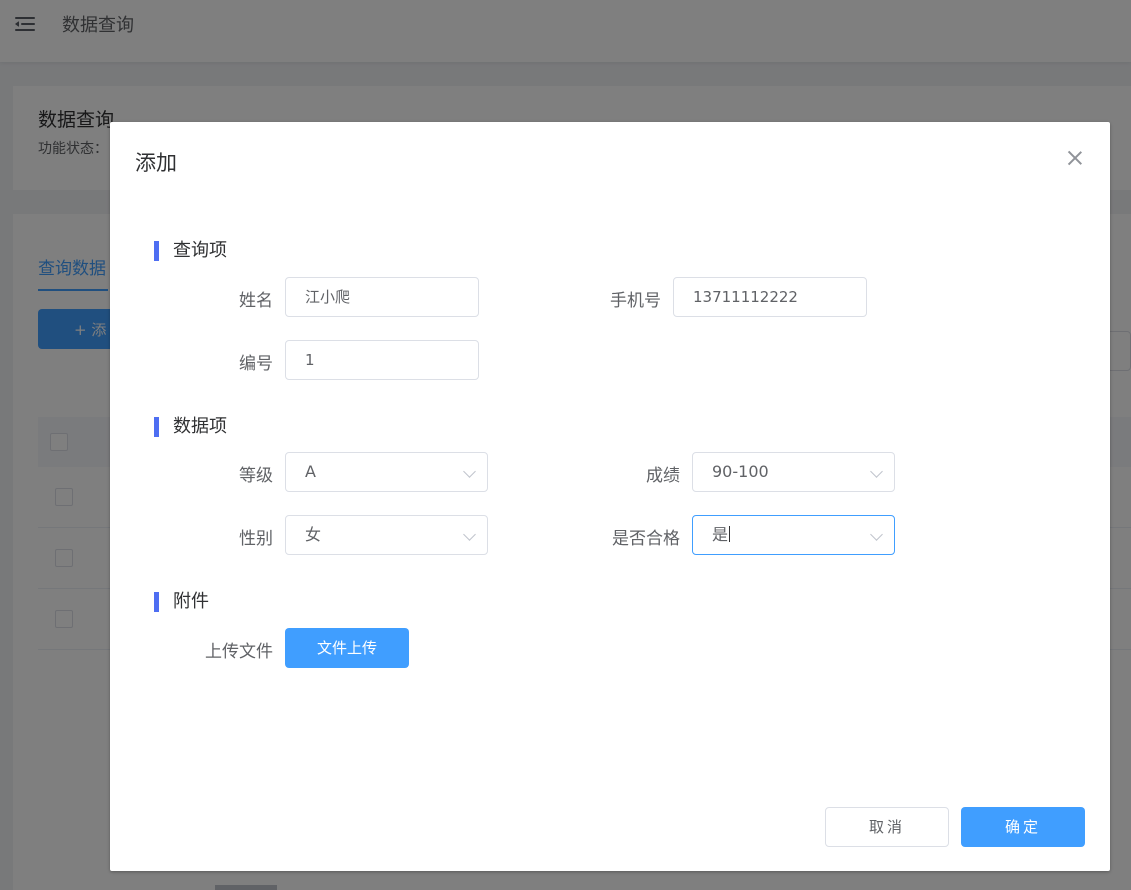  I want to click on qualified-select: 是, so click(793, 535).